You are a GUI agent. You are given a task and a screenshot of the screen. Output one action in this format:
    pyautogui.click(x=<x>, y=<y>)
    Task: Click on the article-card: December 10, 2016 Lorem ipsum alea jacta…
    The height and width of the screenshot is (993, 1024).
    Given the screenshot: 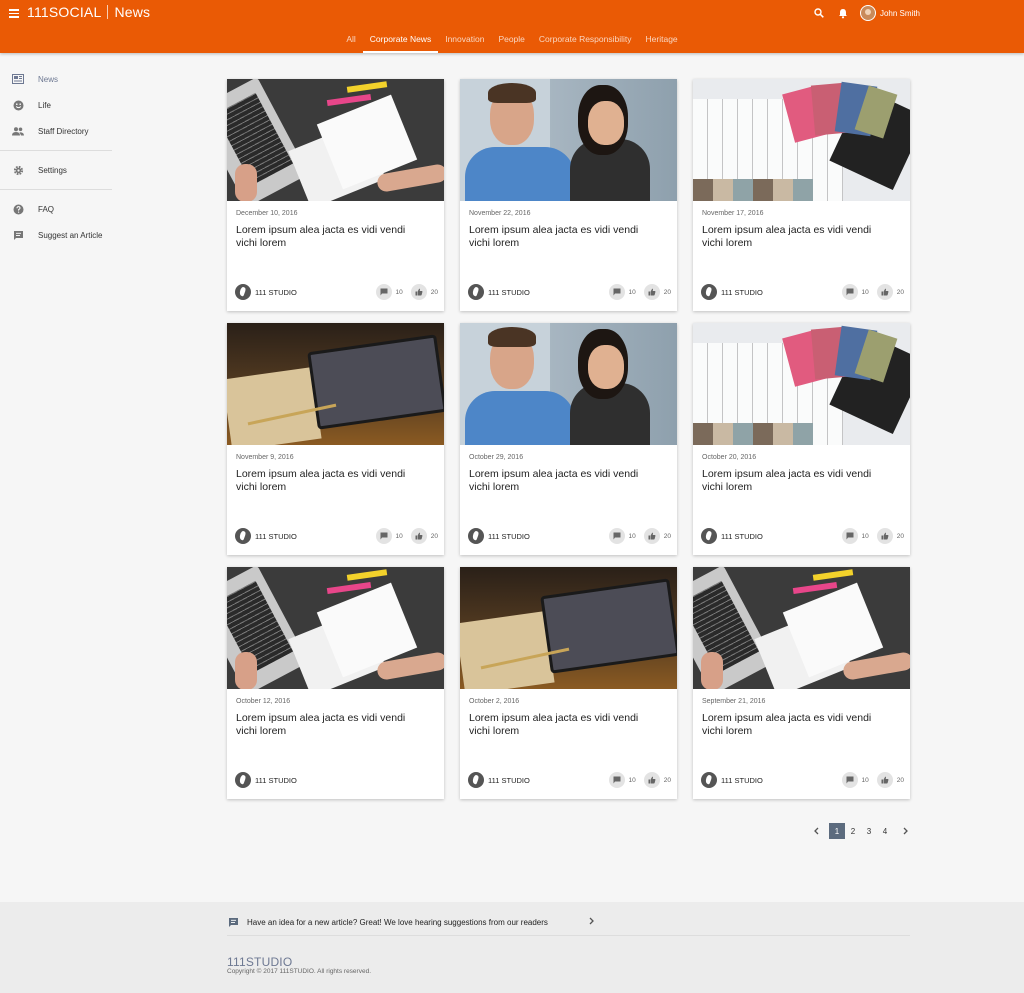 What is the action you would take?
    pyautogui.click(x=335, y=195)
    